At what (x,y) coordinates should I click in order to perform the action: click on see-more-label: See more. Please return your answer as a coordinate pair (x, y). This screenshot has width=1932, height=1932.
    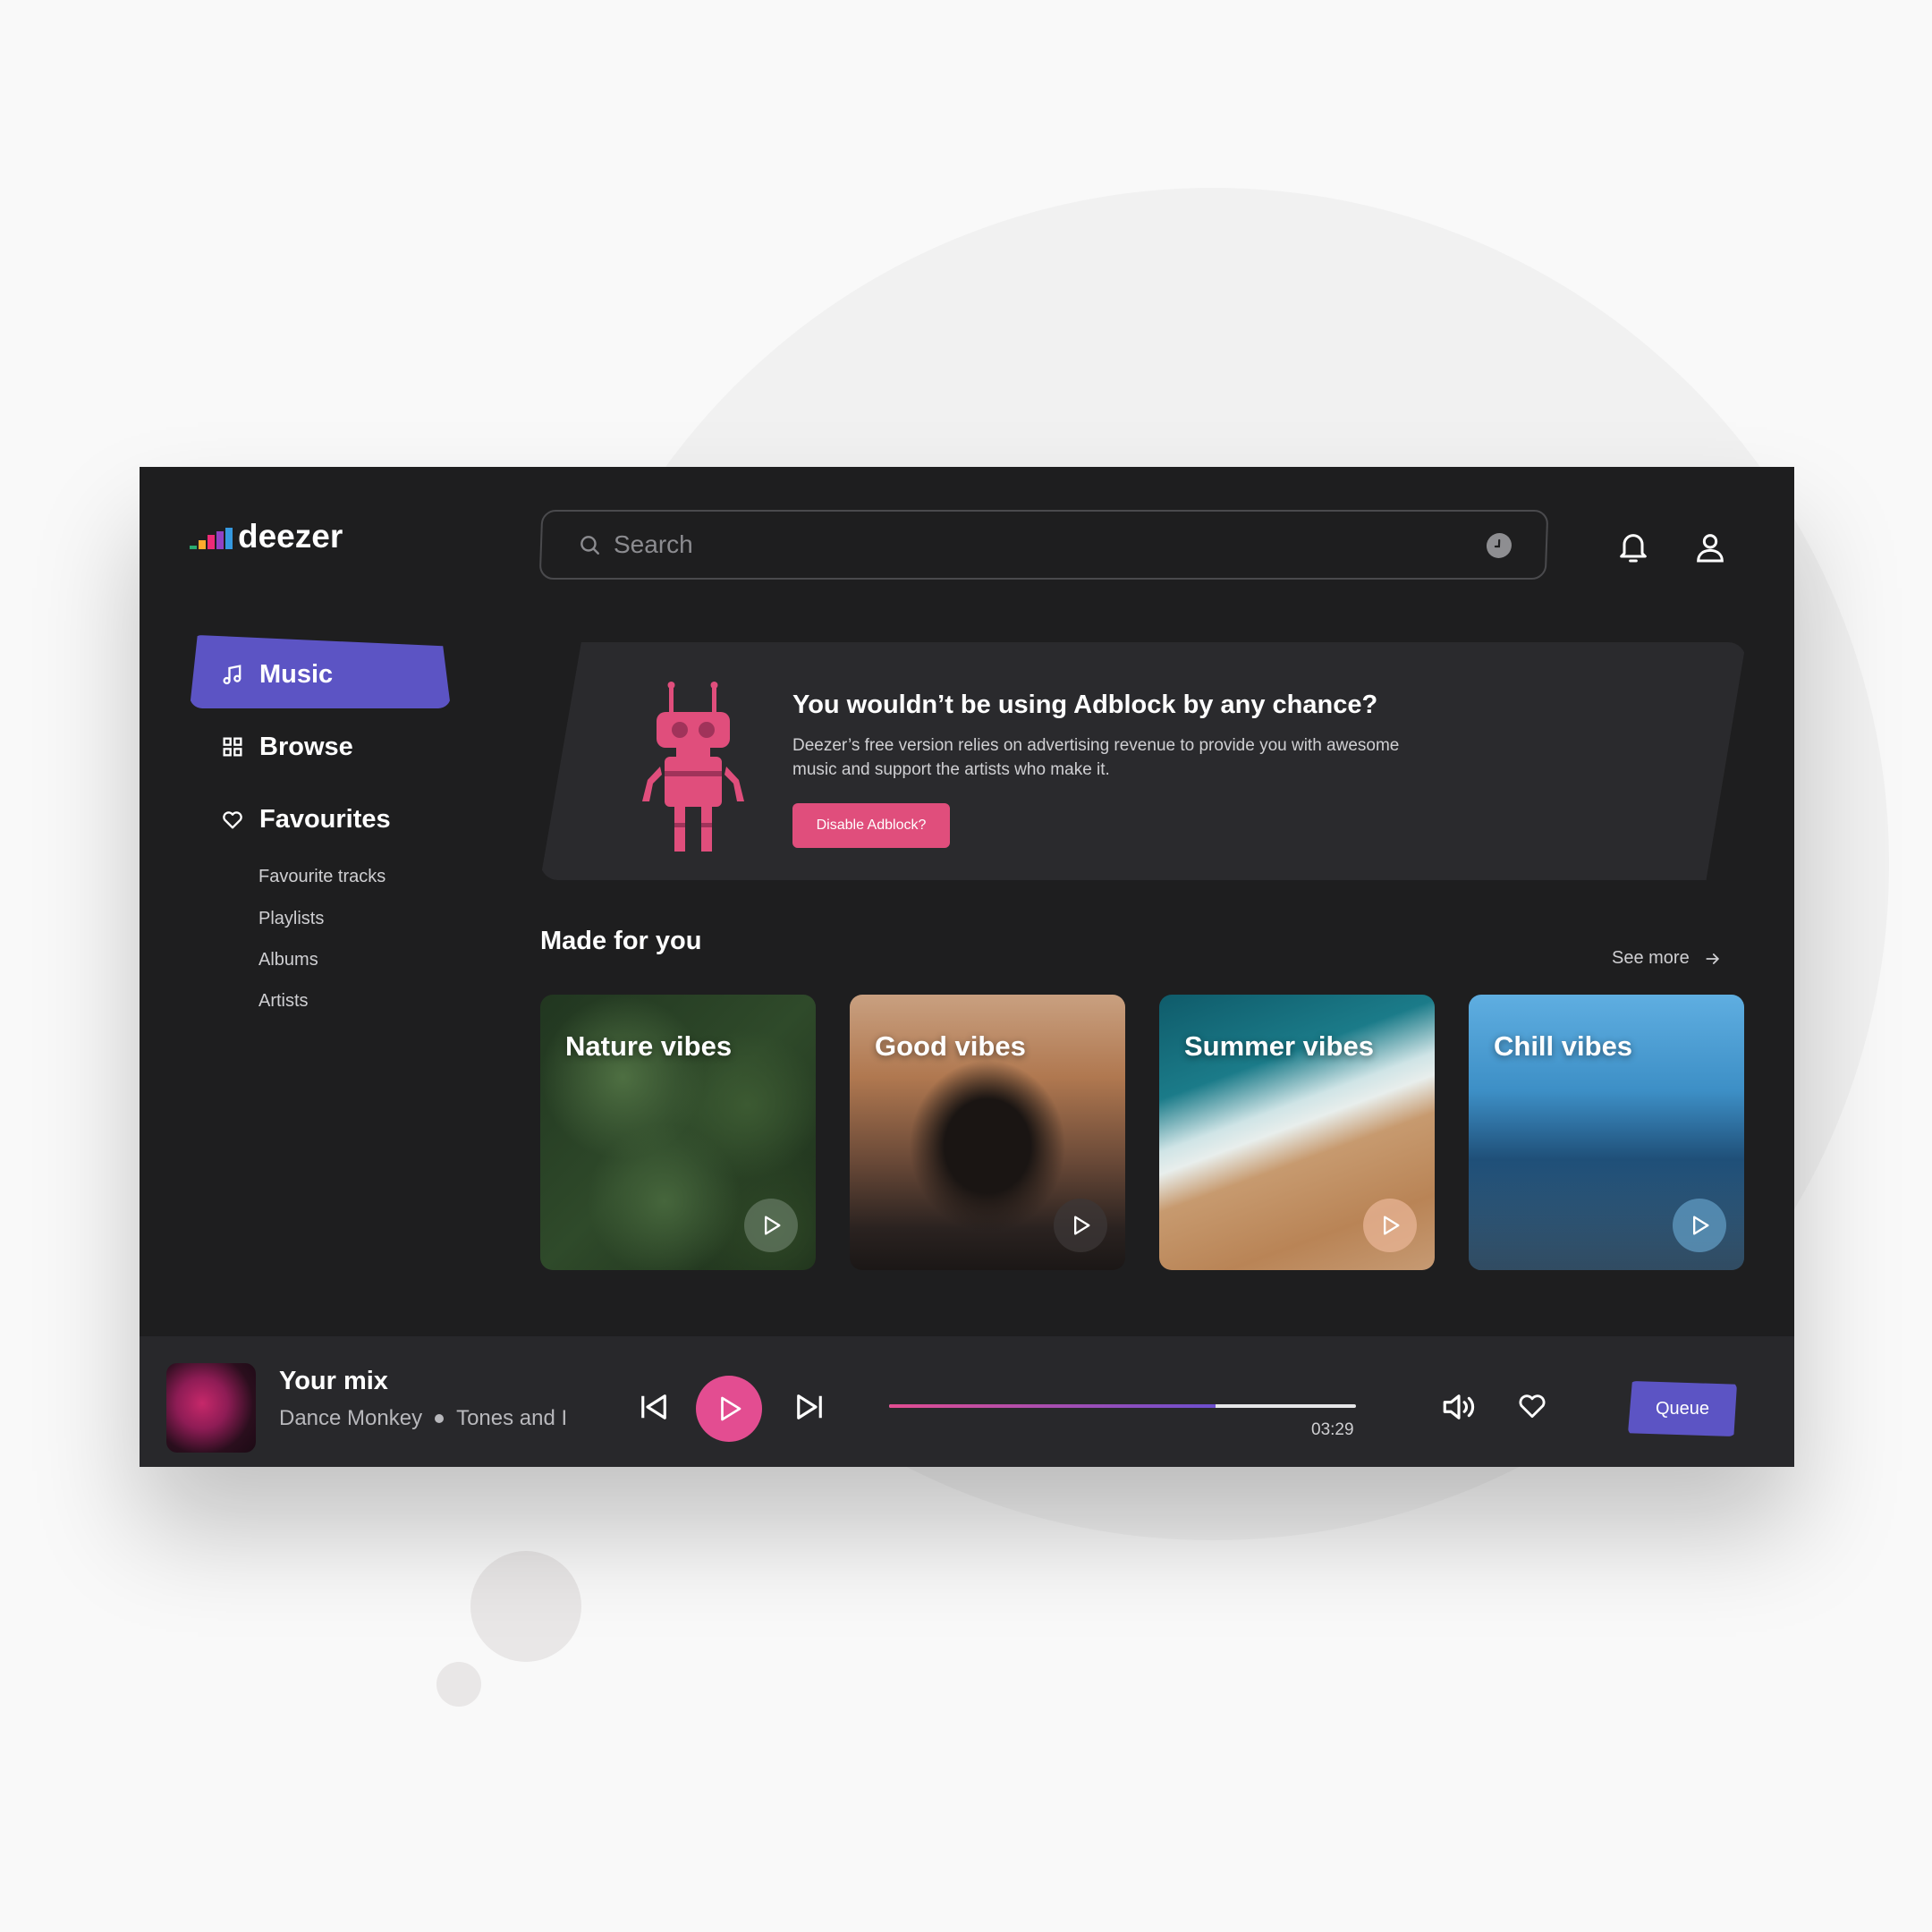
    Looking at the image, I should click on (1651, 958).